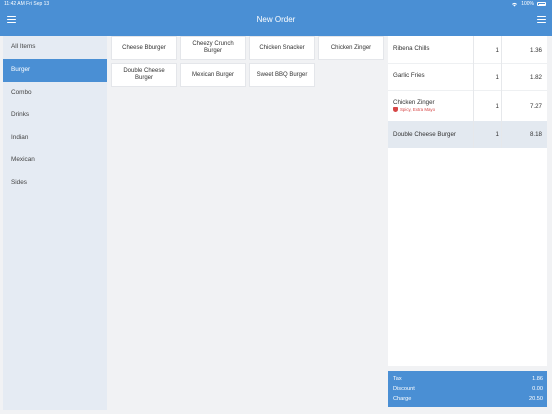  What do you see at coordinates (467, 134) in the screenshot?
I see `order-item-row-selected: Double Cheese Burger 1 8.18` at bounding box center [467, 134].